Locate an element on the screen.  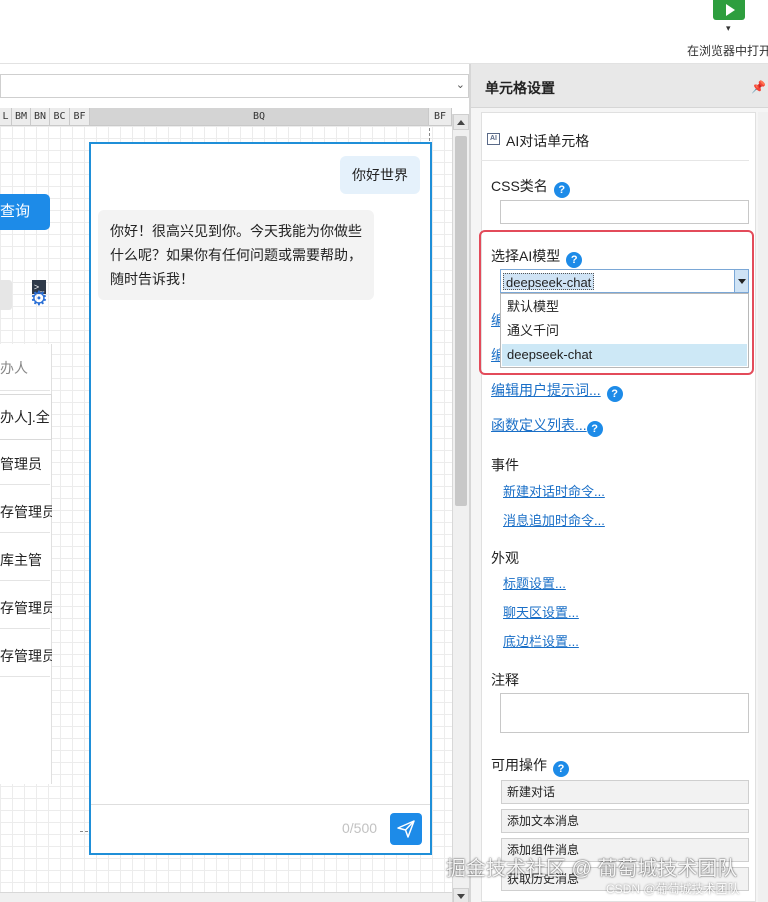
left-input-field is located at coordinates (6, 295).